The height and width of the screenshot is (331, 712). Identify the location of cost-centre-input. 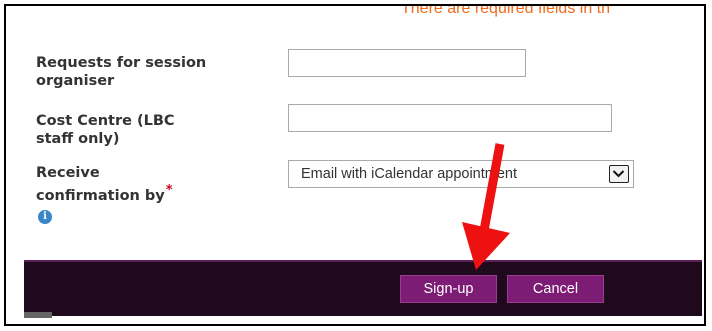
(450, 118).